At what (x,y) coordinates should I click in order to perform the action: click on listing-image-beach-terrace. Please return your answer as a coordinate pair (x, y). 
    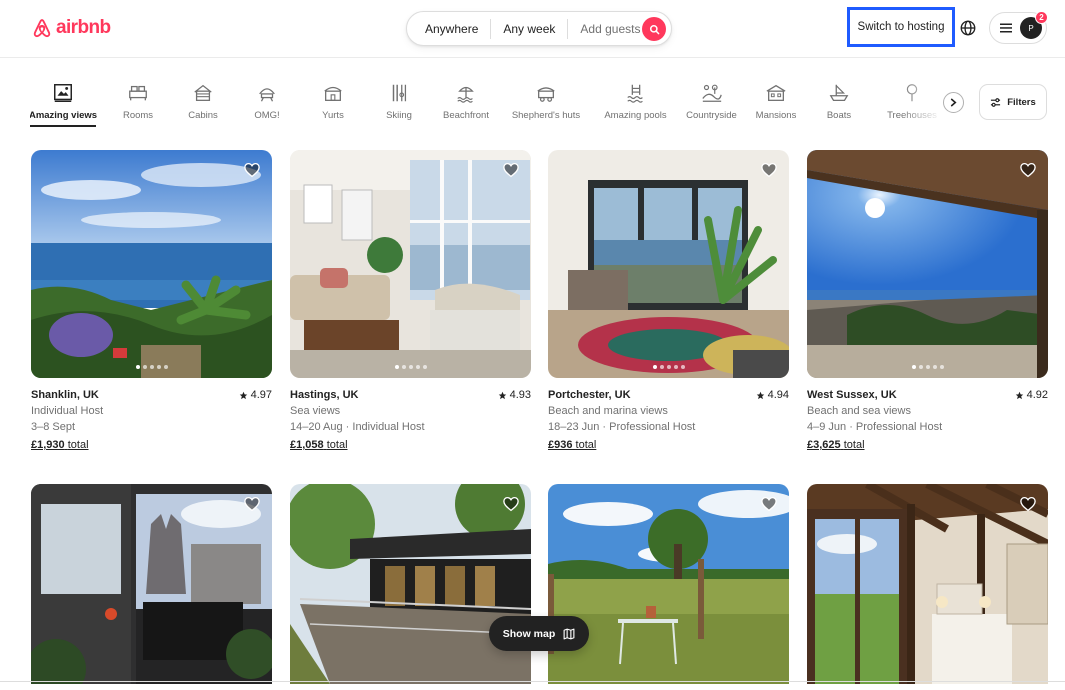
    Looking at the image, I should click on (927, 264).